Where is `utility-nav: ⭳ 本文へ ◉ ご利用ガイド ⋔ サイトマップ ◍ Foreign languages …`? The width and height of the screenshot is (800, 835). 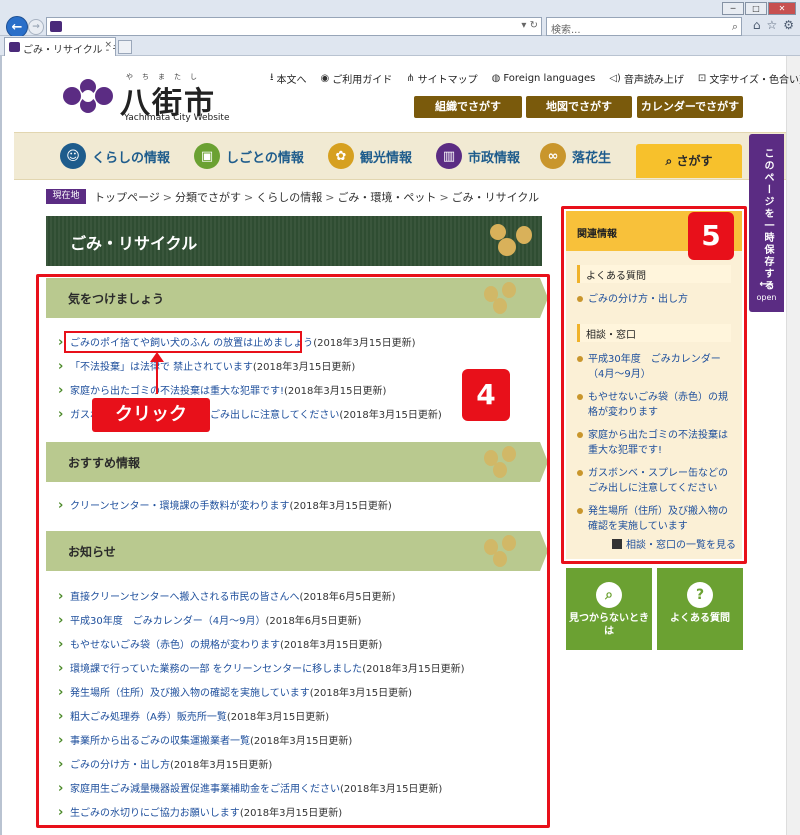
utility-nav: ⭳ 本文へ ◉ ご利用ガイド ⋔ サイトマップ ◍ Foreign languages … is located at coordinates (535, 78).